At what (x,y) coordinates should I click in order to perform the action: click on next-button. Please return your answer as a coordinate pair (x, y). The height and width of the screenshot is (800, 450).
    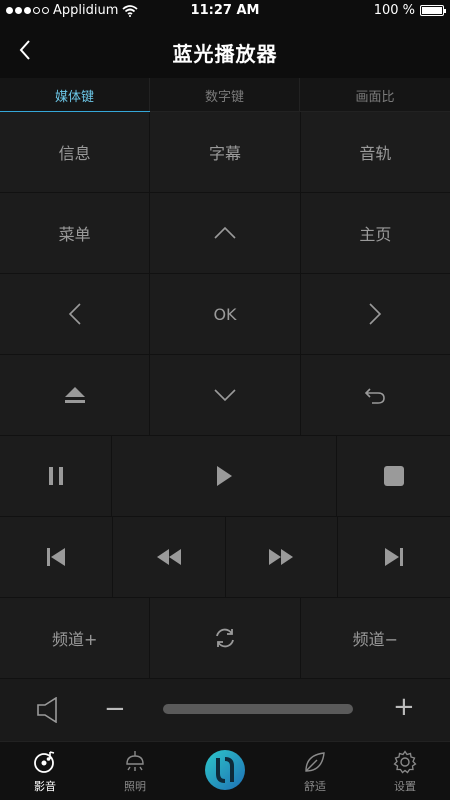
    Looking at the image, I should click on (394, 557).